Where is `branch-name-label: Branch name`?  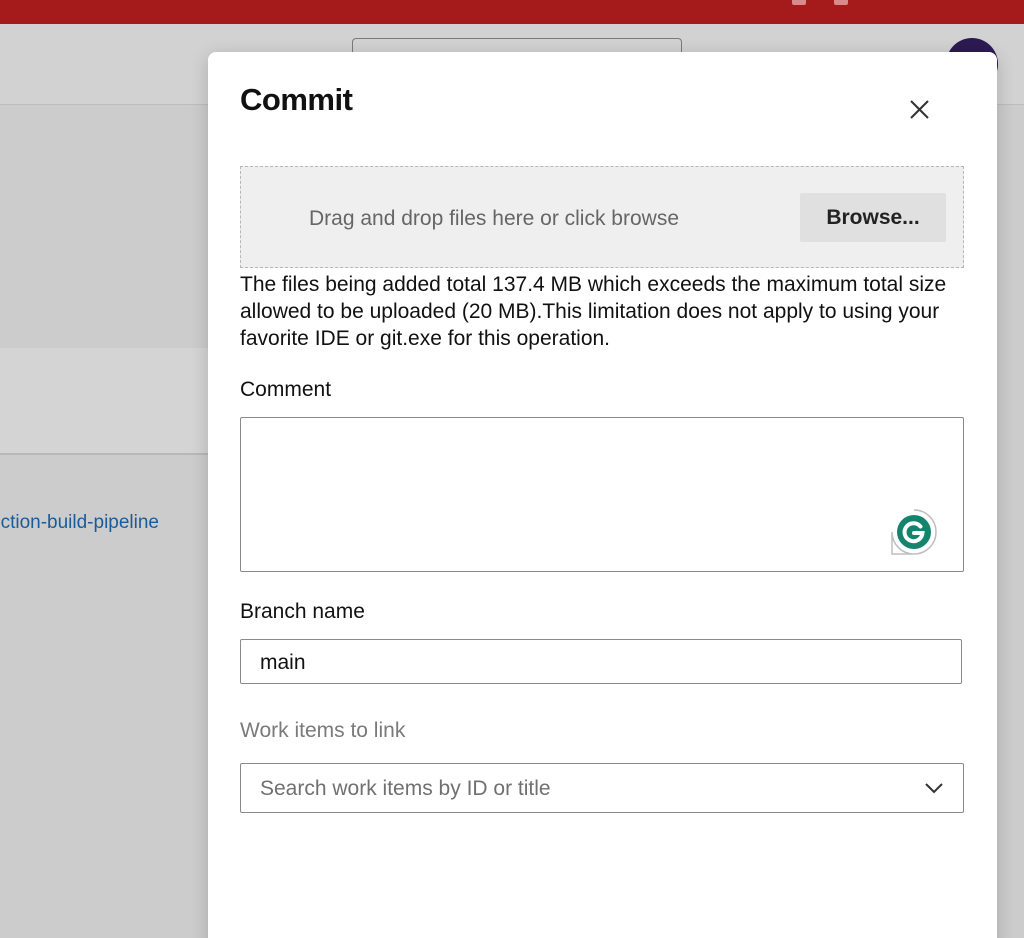
branch-name-label: Branch name is located at coordinates (302, 611).